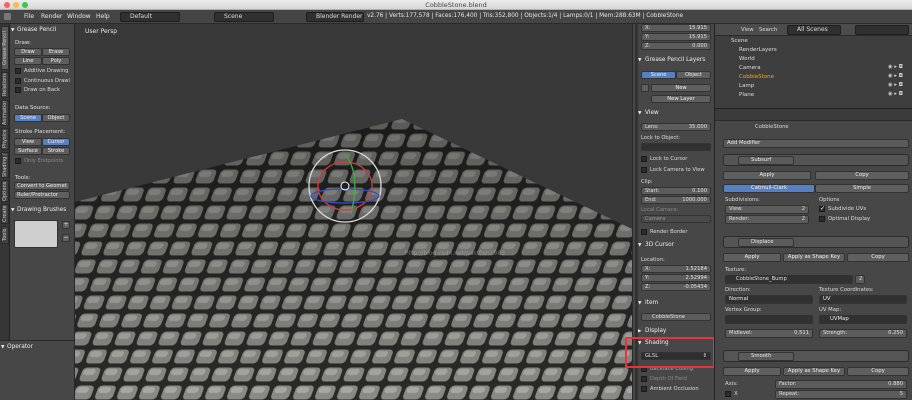 The width and height of the screenshot is (912, 400). What do you see at coordinates (863, 333) in the screenshot?
I see `strength-field: Strength: 0.250` at bounding box center [863, 333].